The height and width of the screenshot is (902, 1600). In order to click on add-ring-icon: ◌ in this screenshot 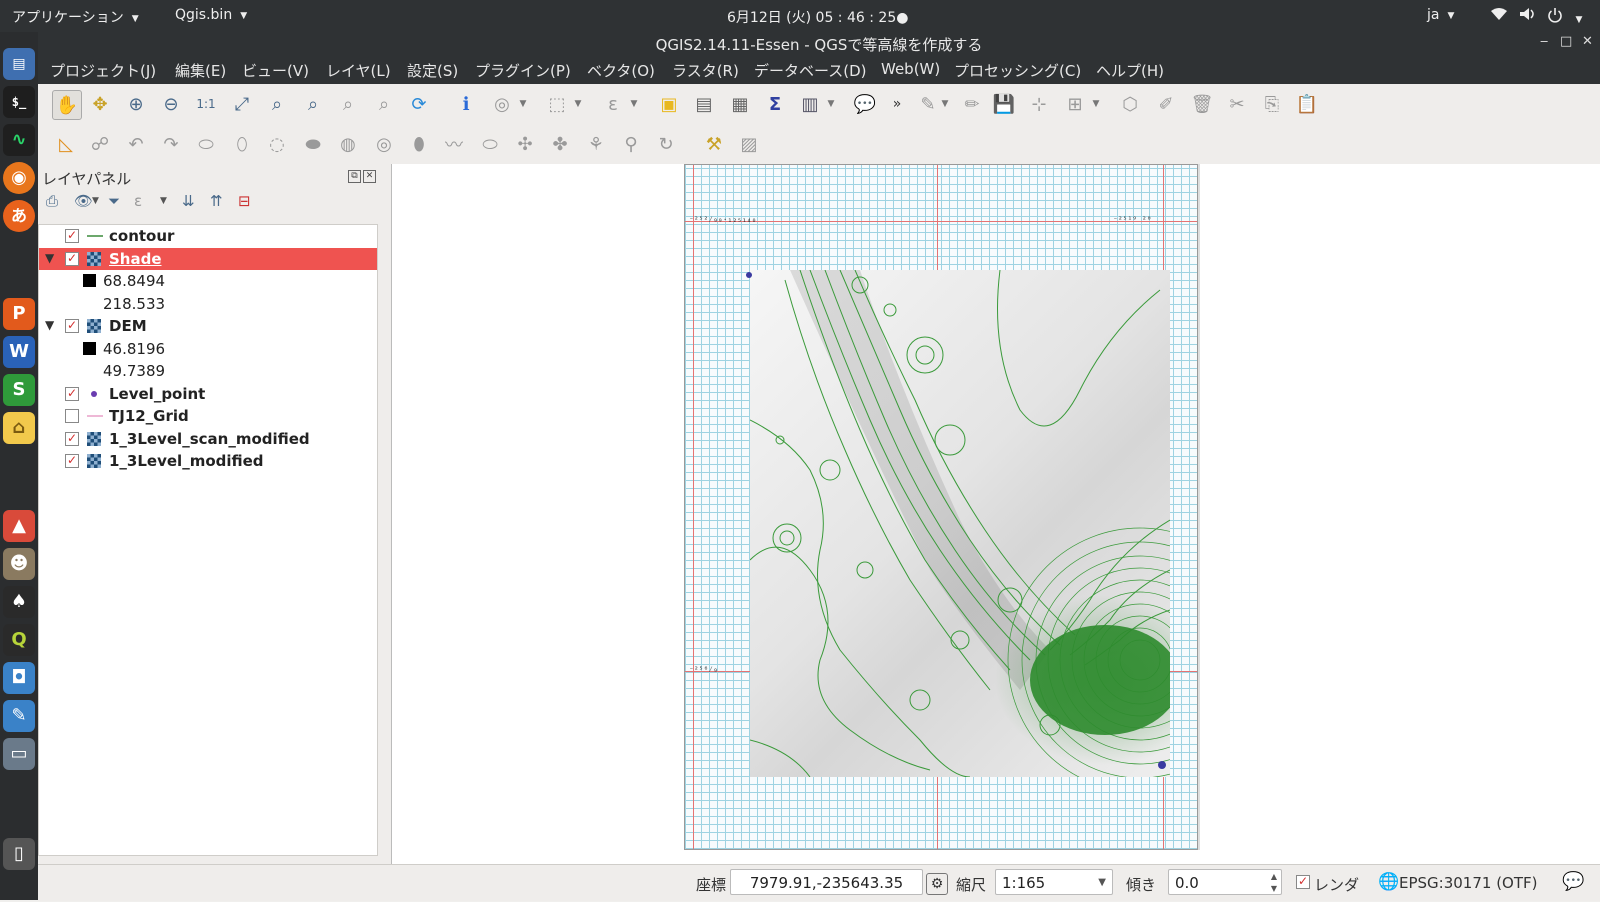, I will do `click(277, 144)`.